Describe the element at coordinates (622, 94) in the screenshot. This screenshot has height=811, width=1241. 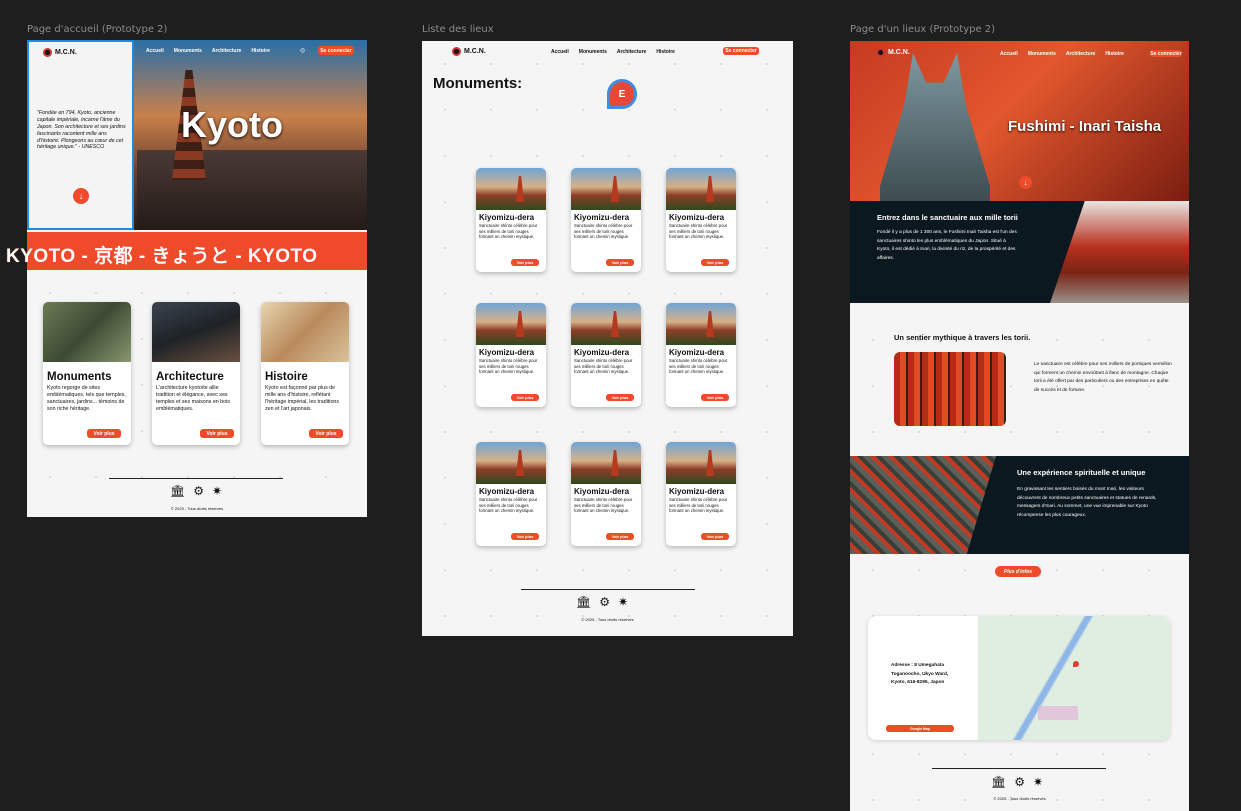
I see `collaborator-cursor: E` at that location.